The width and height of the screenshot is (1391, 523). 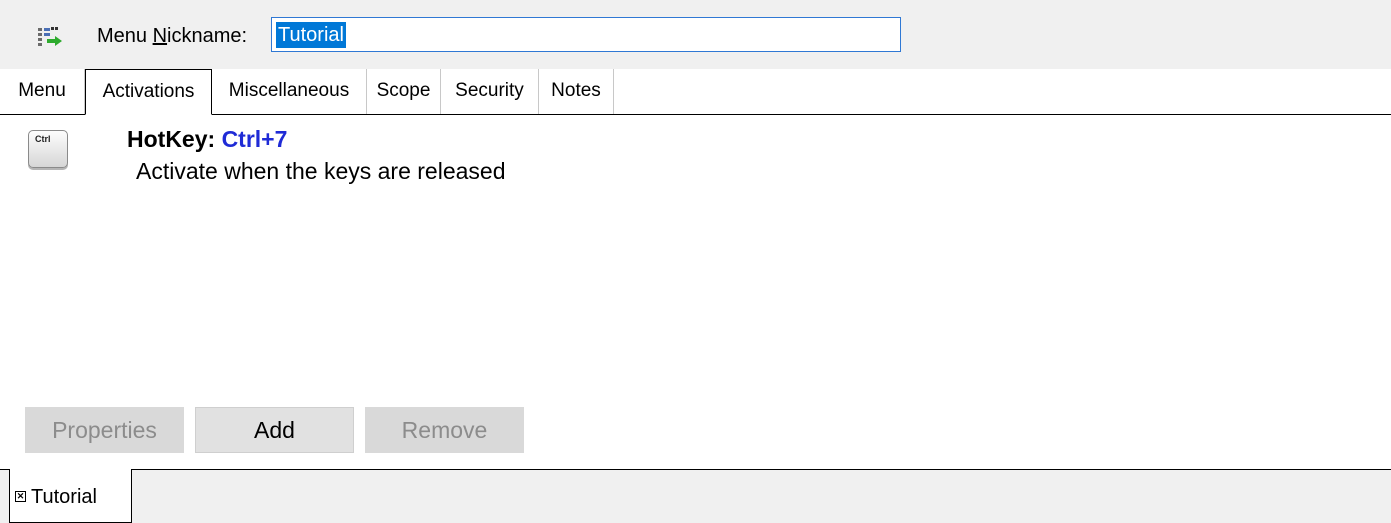 What do you see at coordinates (148, 92) in the screenshot?
I see `tab-activations: Activations` at bounding box center [148, 92].